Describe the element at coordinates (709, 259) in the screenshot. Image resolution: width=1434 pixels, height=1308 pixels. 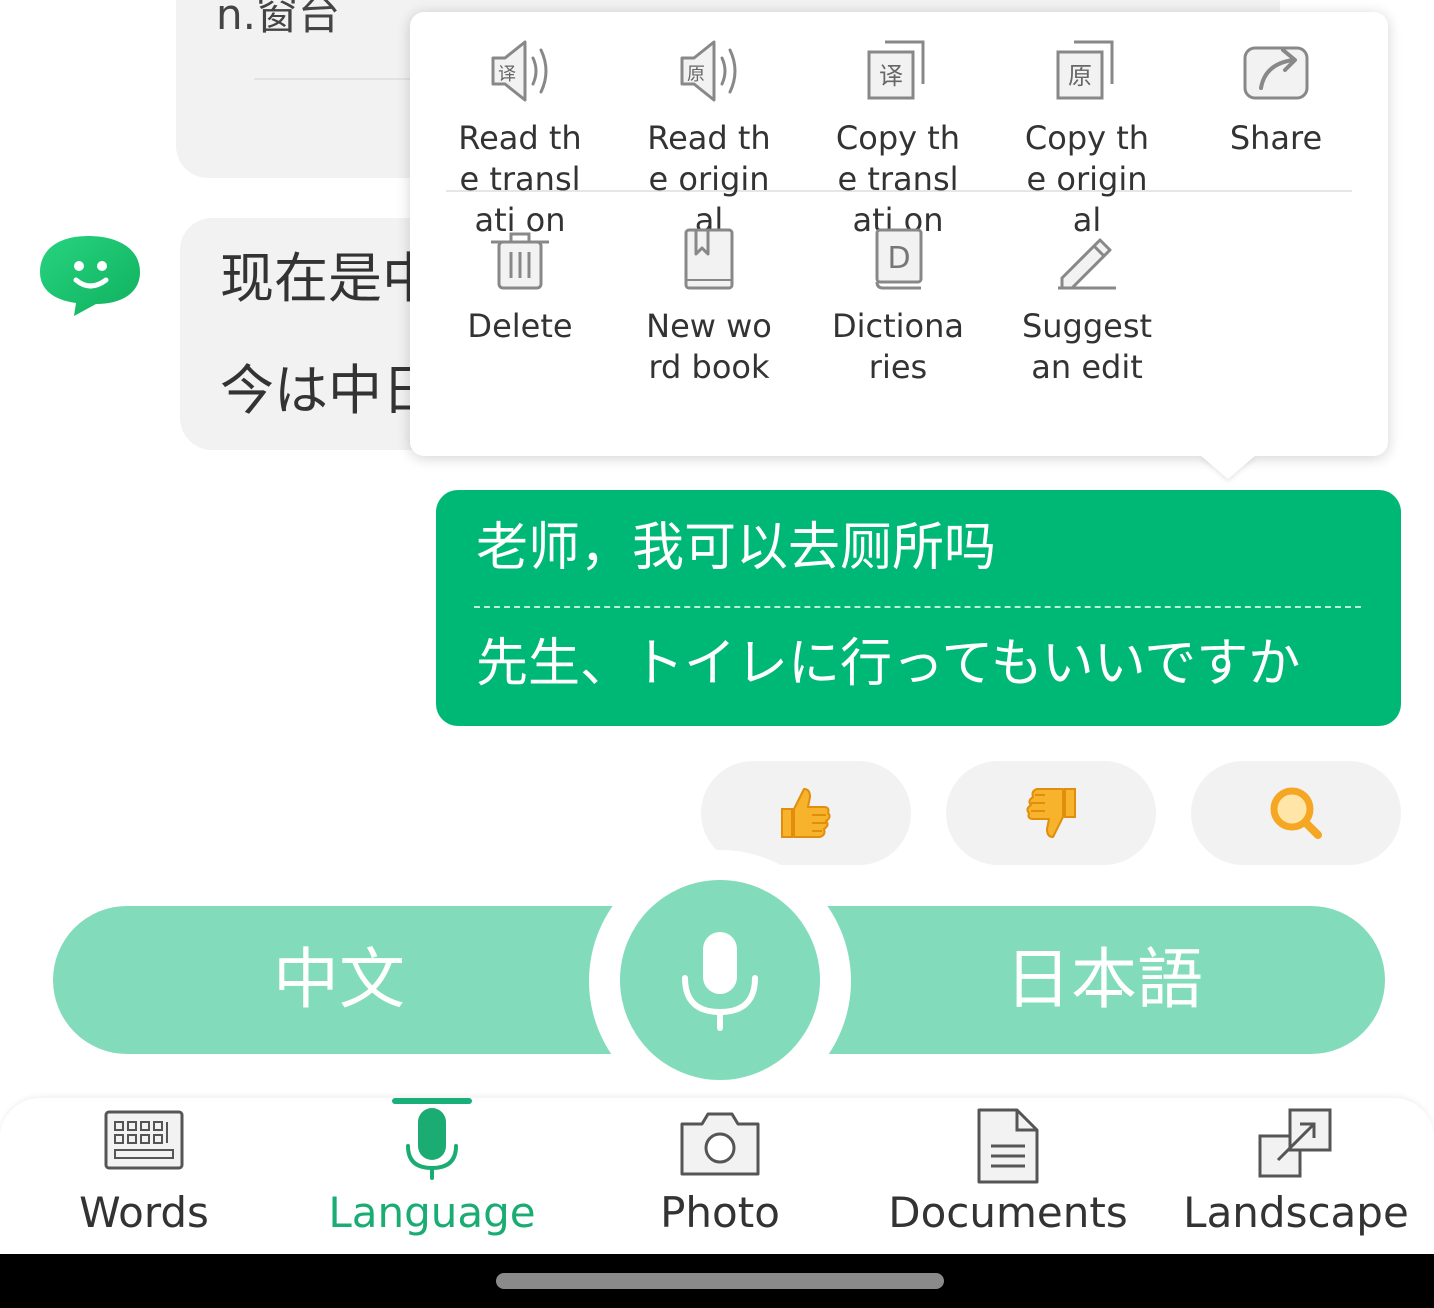
I see `bookmark-book-icon` at that location.